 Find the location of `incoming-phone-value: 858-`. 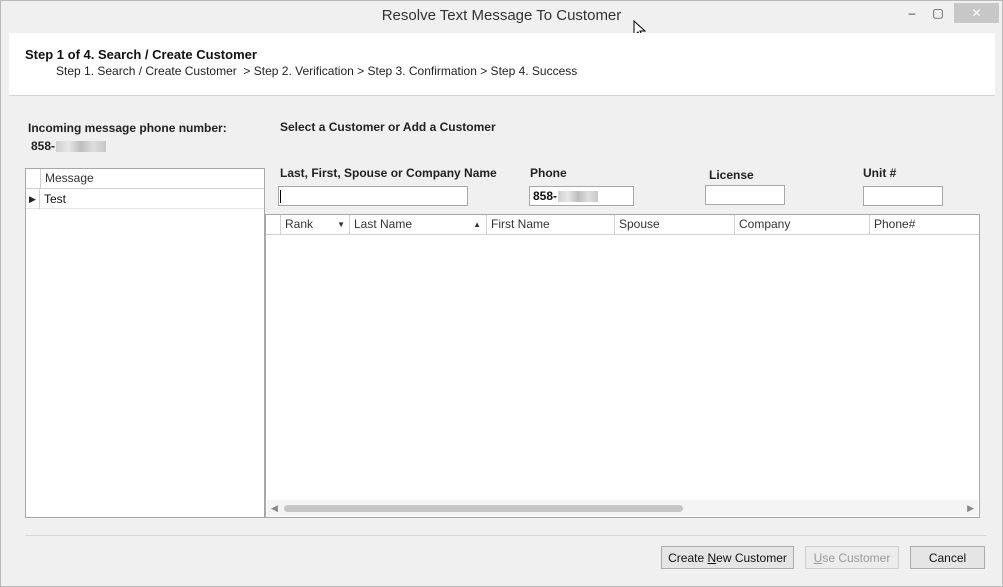

incoming-phone-value: 858- is located at coordinates (69, 146).